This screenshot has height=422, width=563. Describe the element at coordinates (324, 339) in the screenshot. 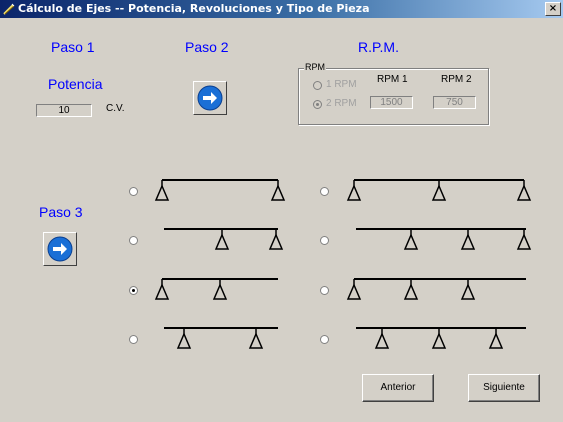

I see `beam-option-right-4-radio` at that location.